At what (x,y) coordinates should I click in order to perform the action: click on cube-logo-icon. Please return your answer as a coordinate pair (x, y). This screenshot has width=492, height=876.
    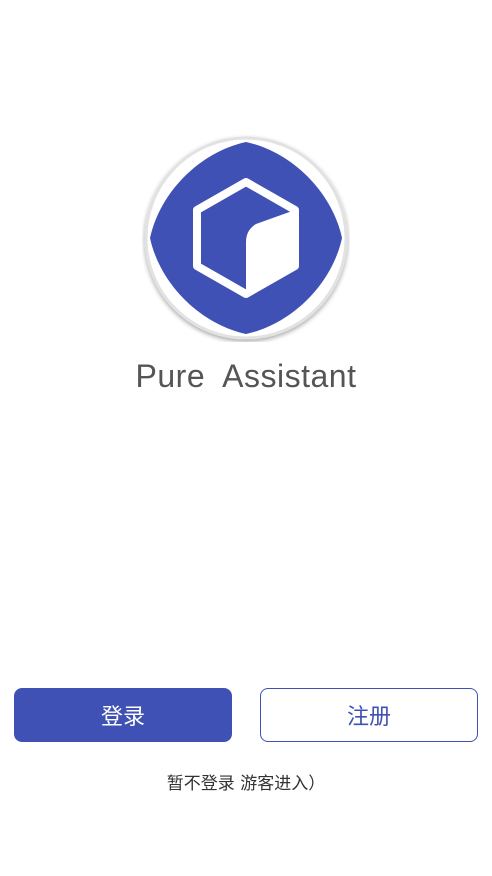
    Looking at the image, I should click on (246, 238).